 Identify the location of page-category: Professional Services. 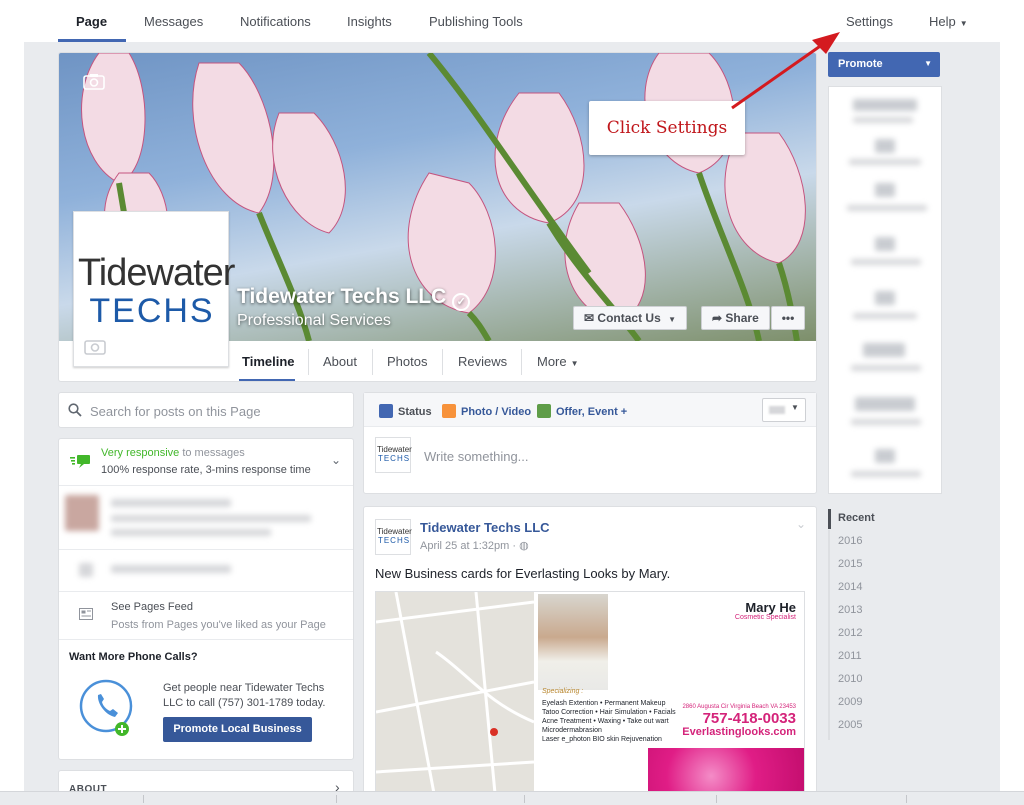
(314, 320).